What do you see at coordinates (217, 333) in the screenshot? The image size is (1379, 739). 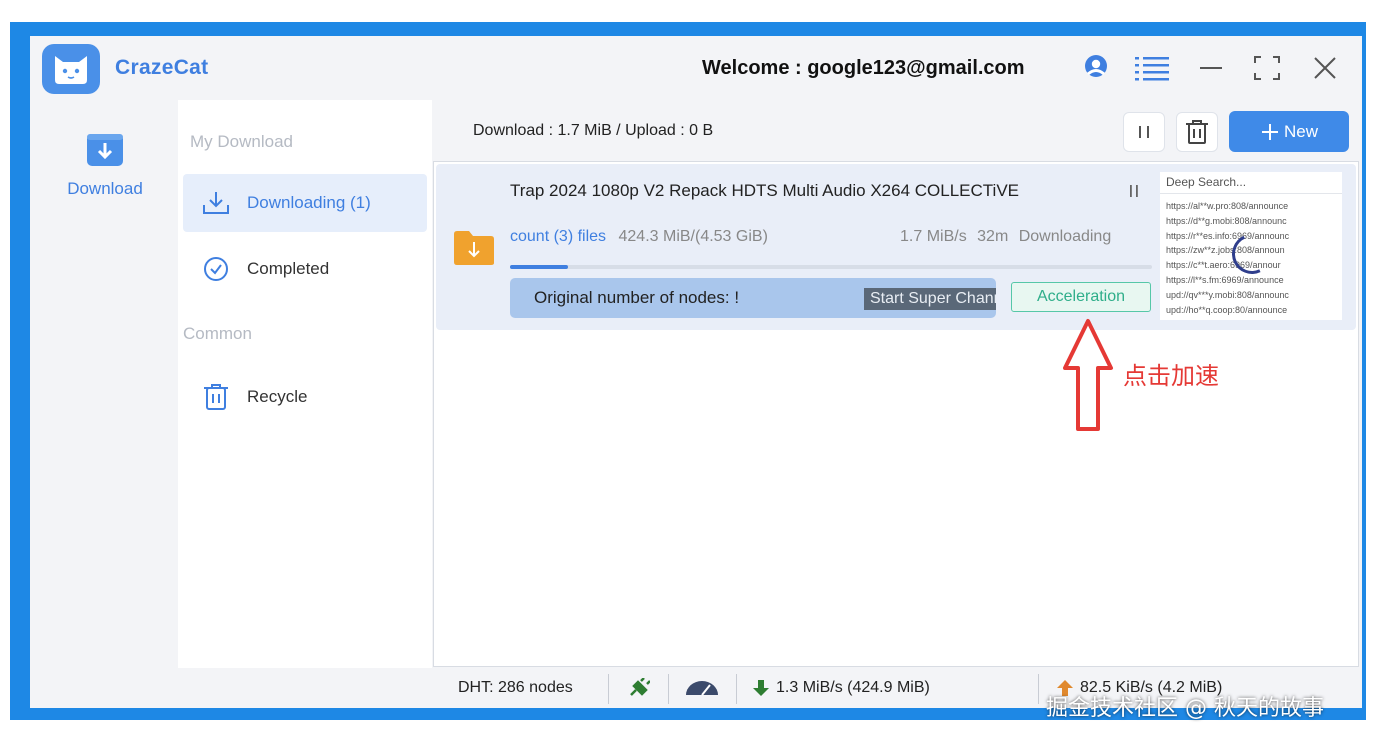 I see `section-common: Common` at bounding box center [217, 333].